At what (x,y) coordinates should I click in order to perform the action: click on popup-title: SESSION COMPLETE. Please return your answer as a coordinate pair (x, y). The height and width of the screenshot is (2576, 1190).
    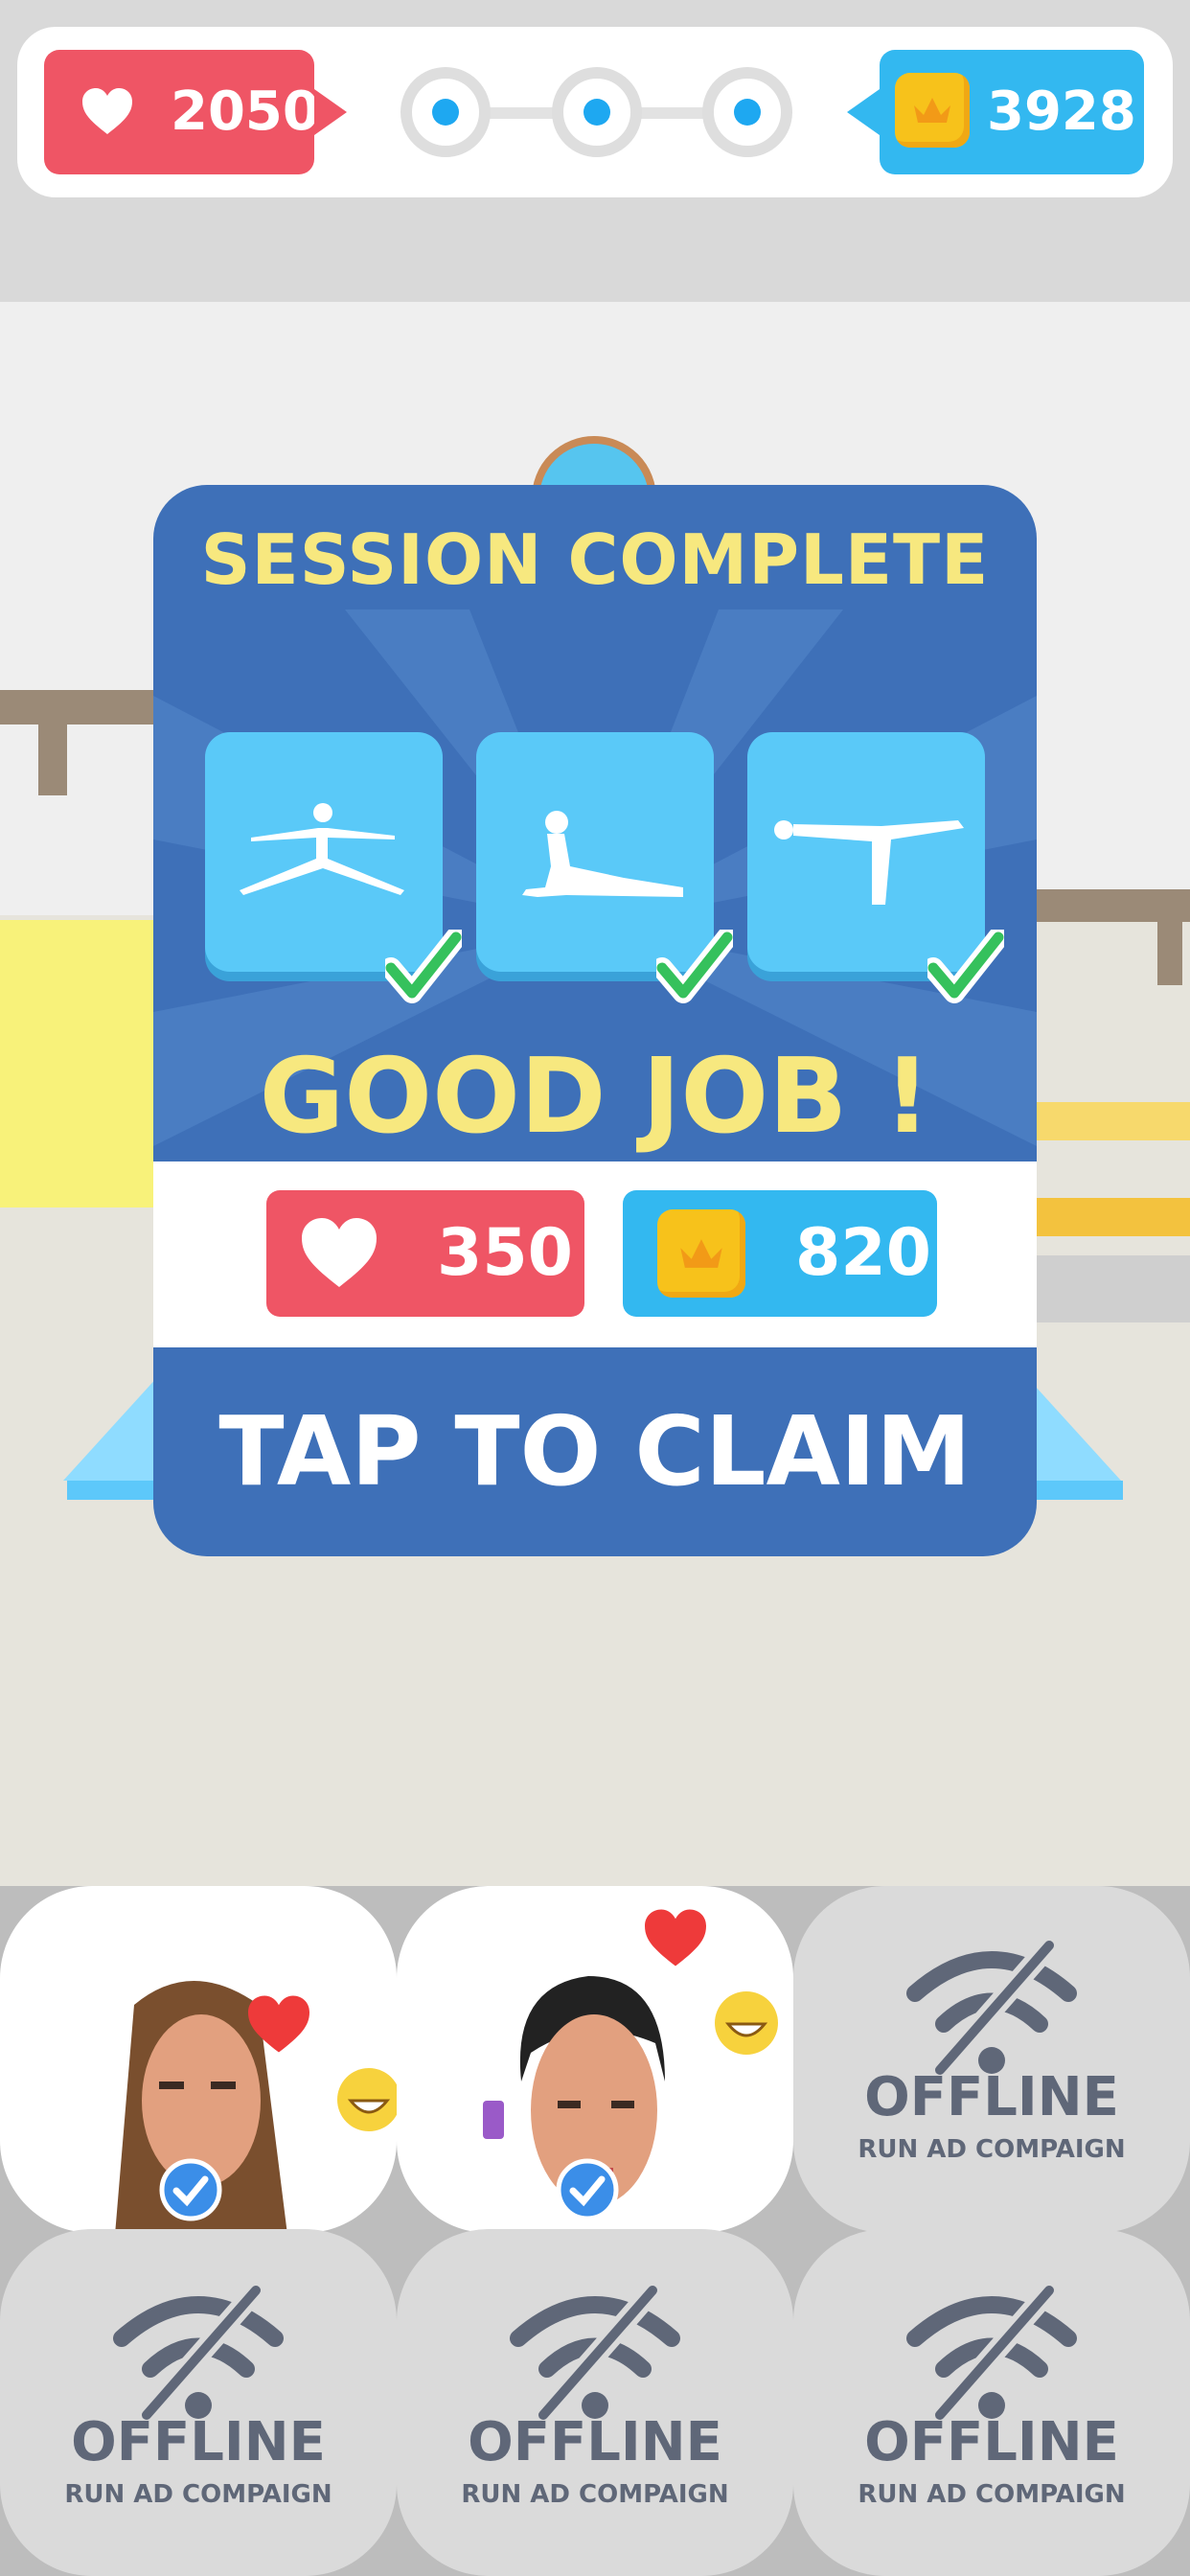
    Looking at the image, I should click on (595, 559).